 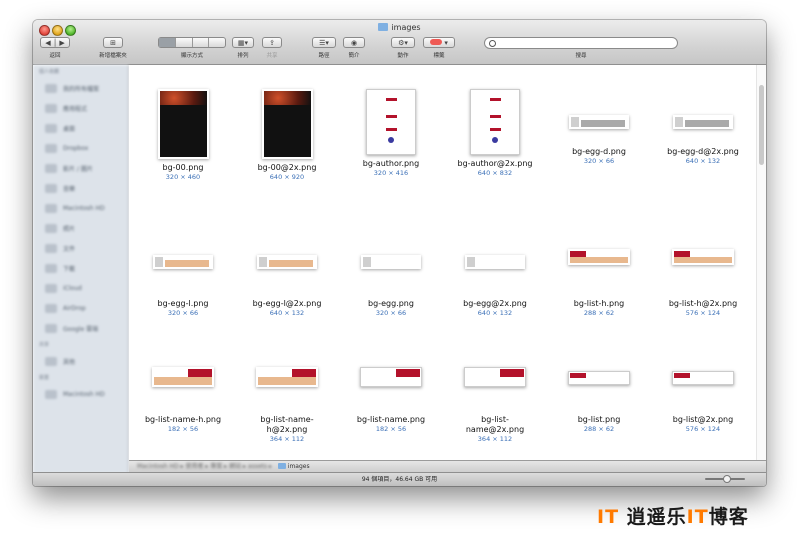 I want to click on search-input, so click(x=581, y=43).